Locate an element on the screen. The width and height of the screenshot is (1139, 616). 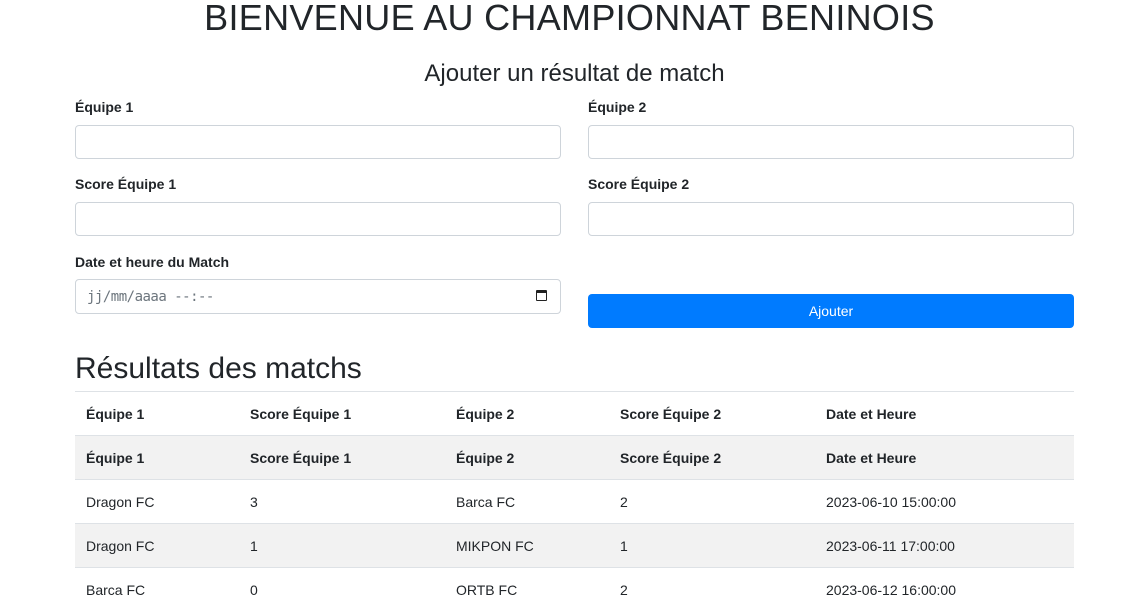
column-header: Équipe 2 is located at coordinates (527, 413).